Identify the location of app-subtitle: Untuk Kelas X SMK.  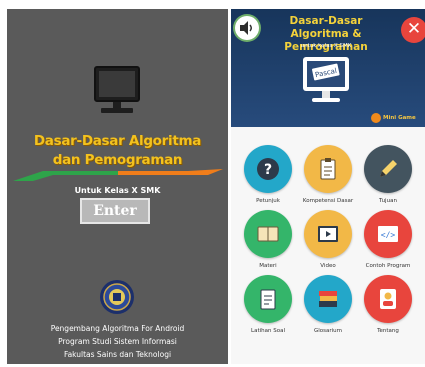
(117, 190).